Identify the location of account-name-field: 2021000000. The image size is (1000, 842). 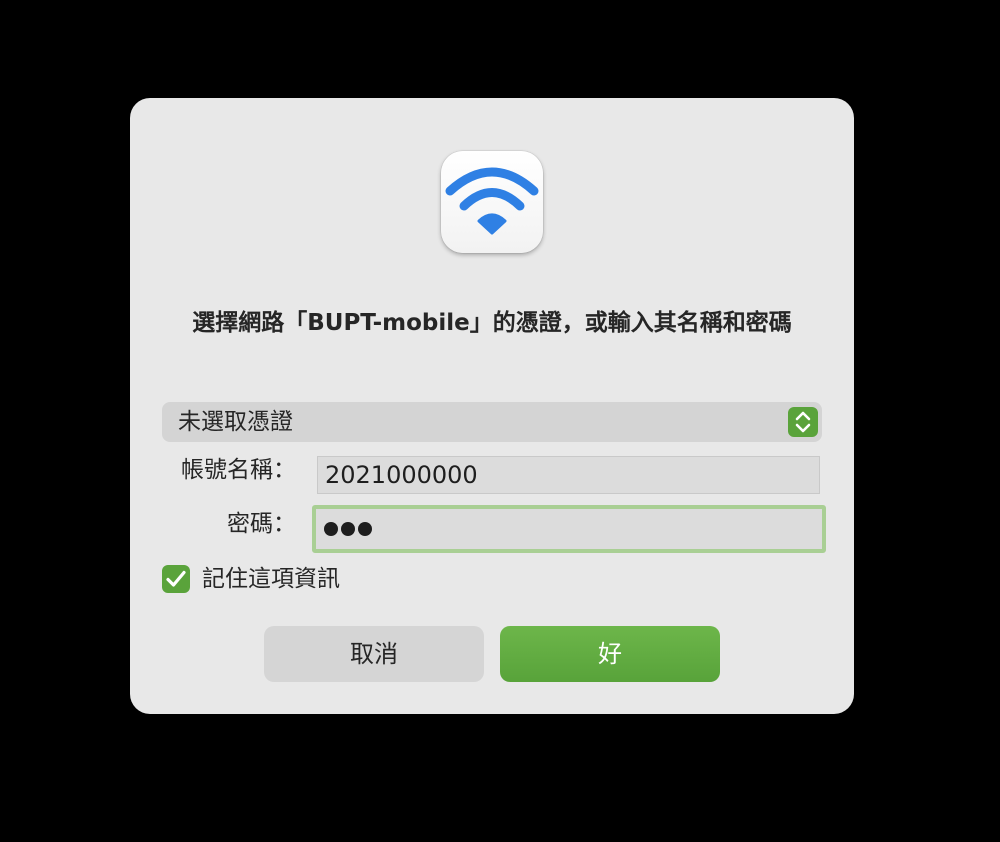
(568, 475).